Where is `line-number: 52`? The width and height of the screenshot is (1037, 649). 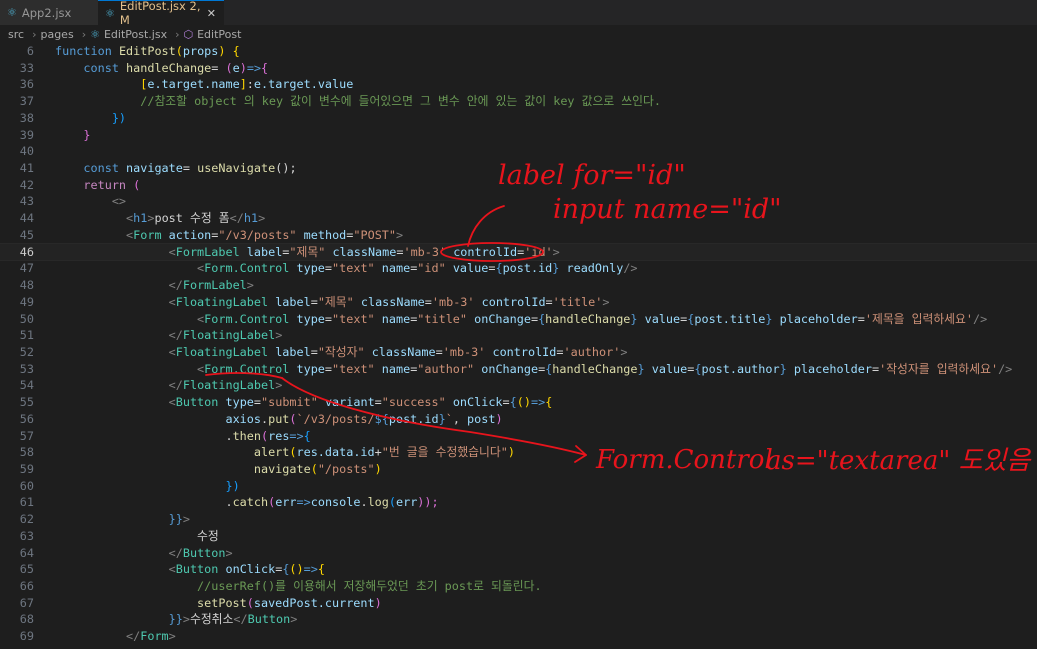
line-number: 52 is located at coordinates (26, 351).